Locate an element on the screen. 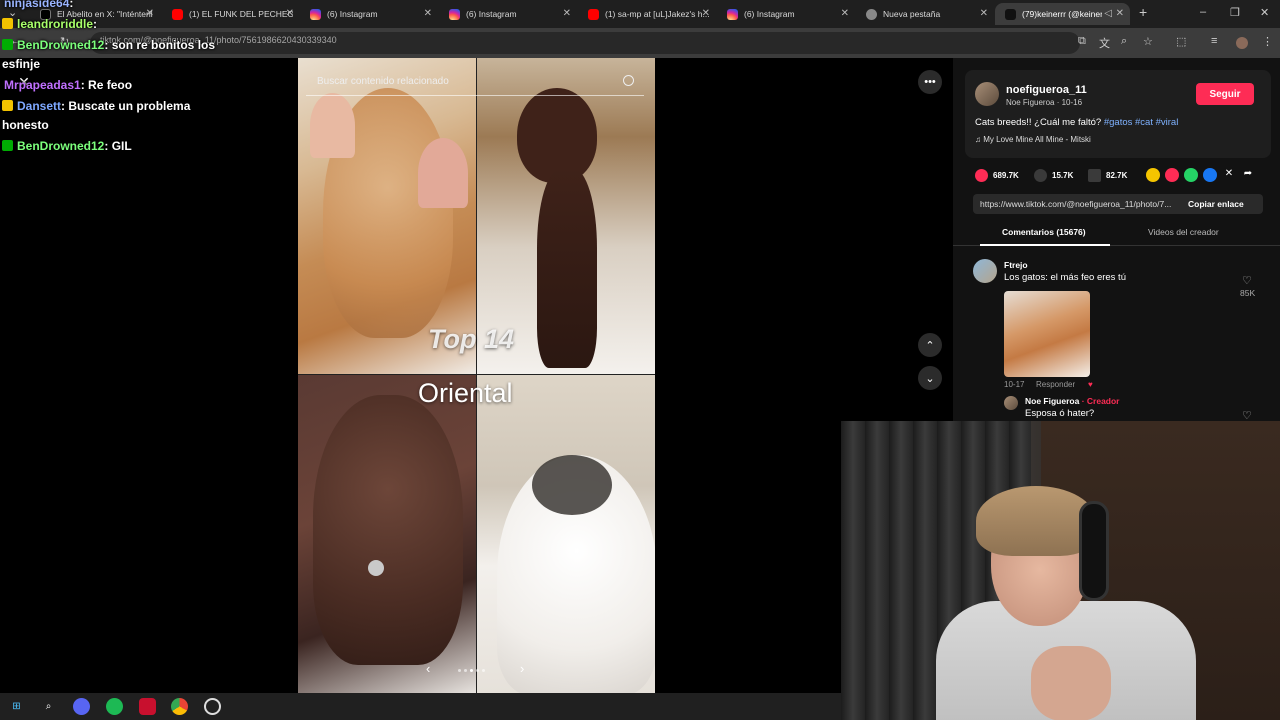 The image size is (1280, 720). new-tab-button: + is located at coordinates (1143, 12).